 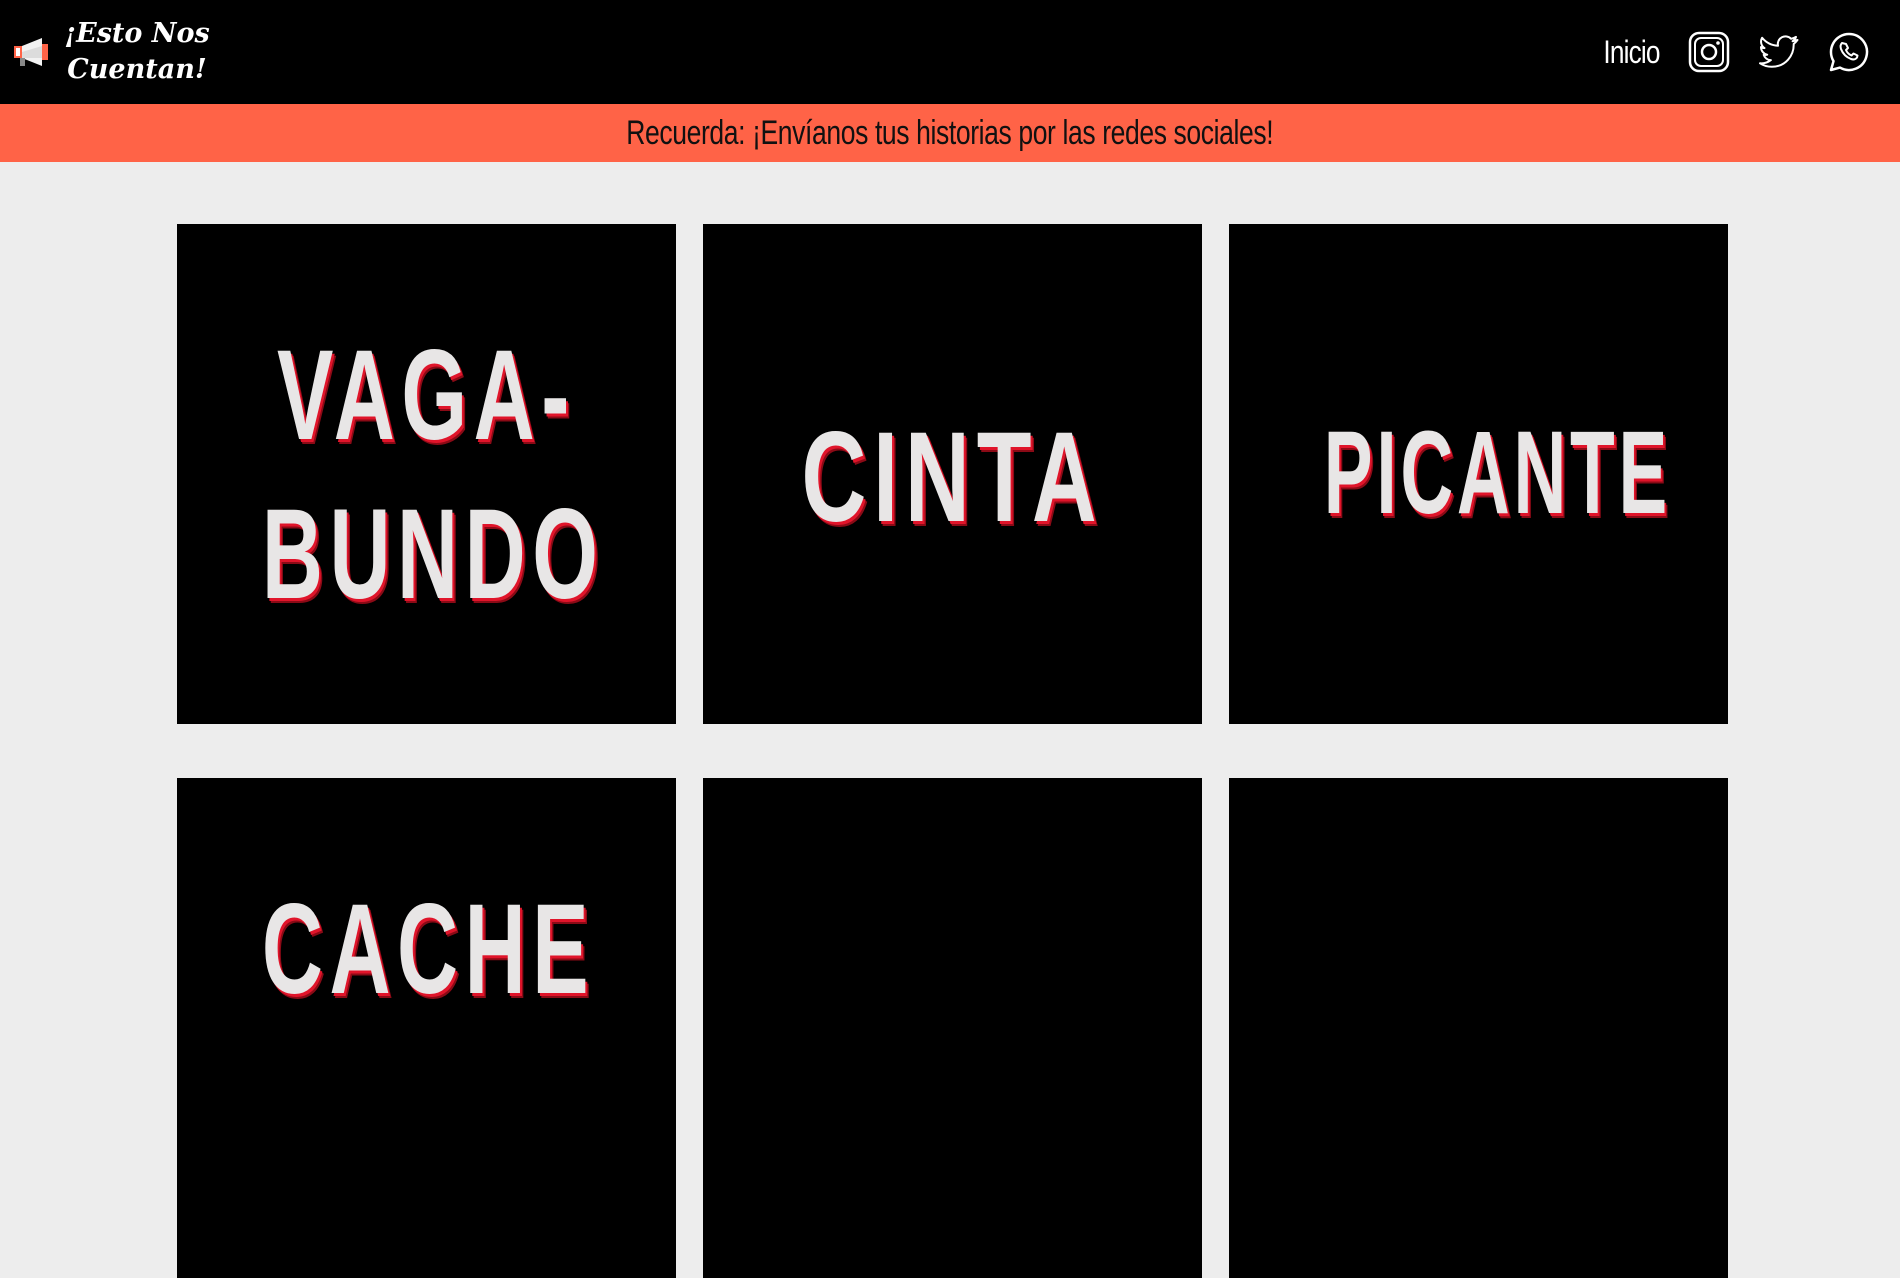 I want to click on story-card-vagabundo: VAGA- BUNDO, so click(x=426, y=474).